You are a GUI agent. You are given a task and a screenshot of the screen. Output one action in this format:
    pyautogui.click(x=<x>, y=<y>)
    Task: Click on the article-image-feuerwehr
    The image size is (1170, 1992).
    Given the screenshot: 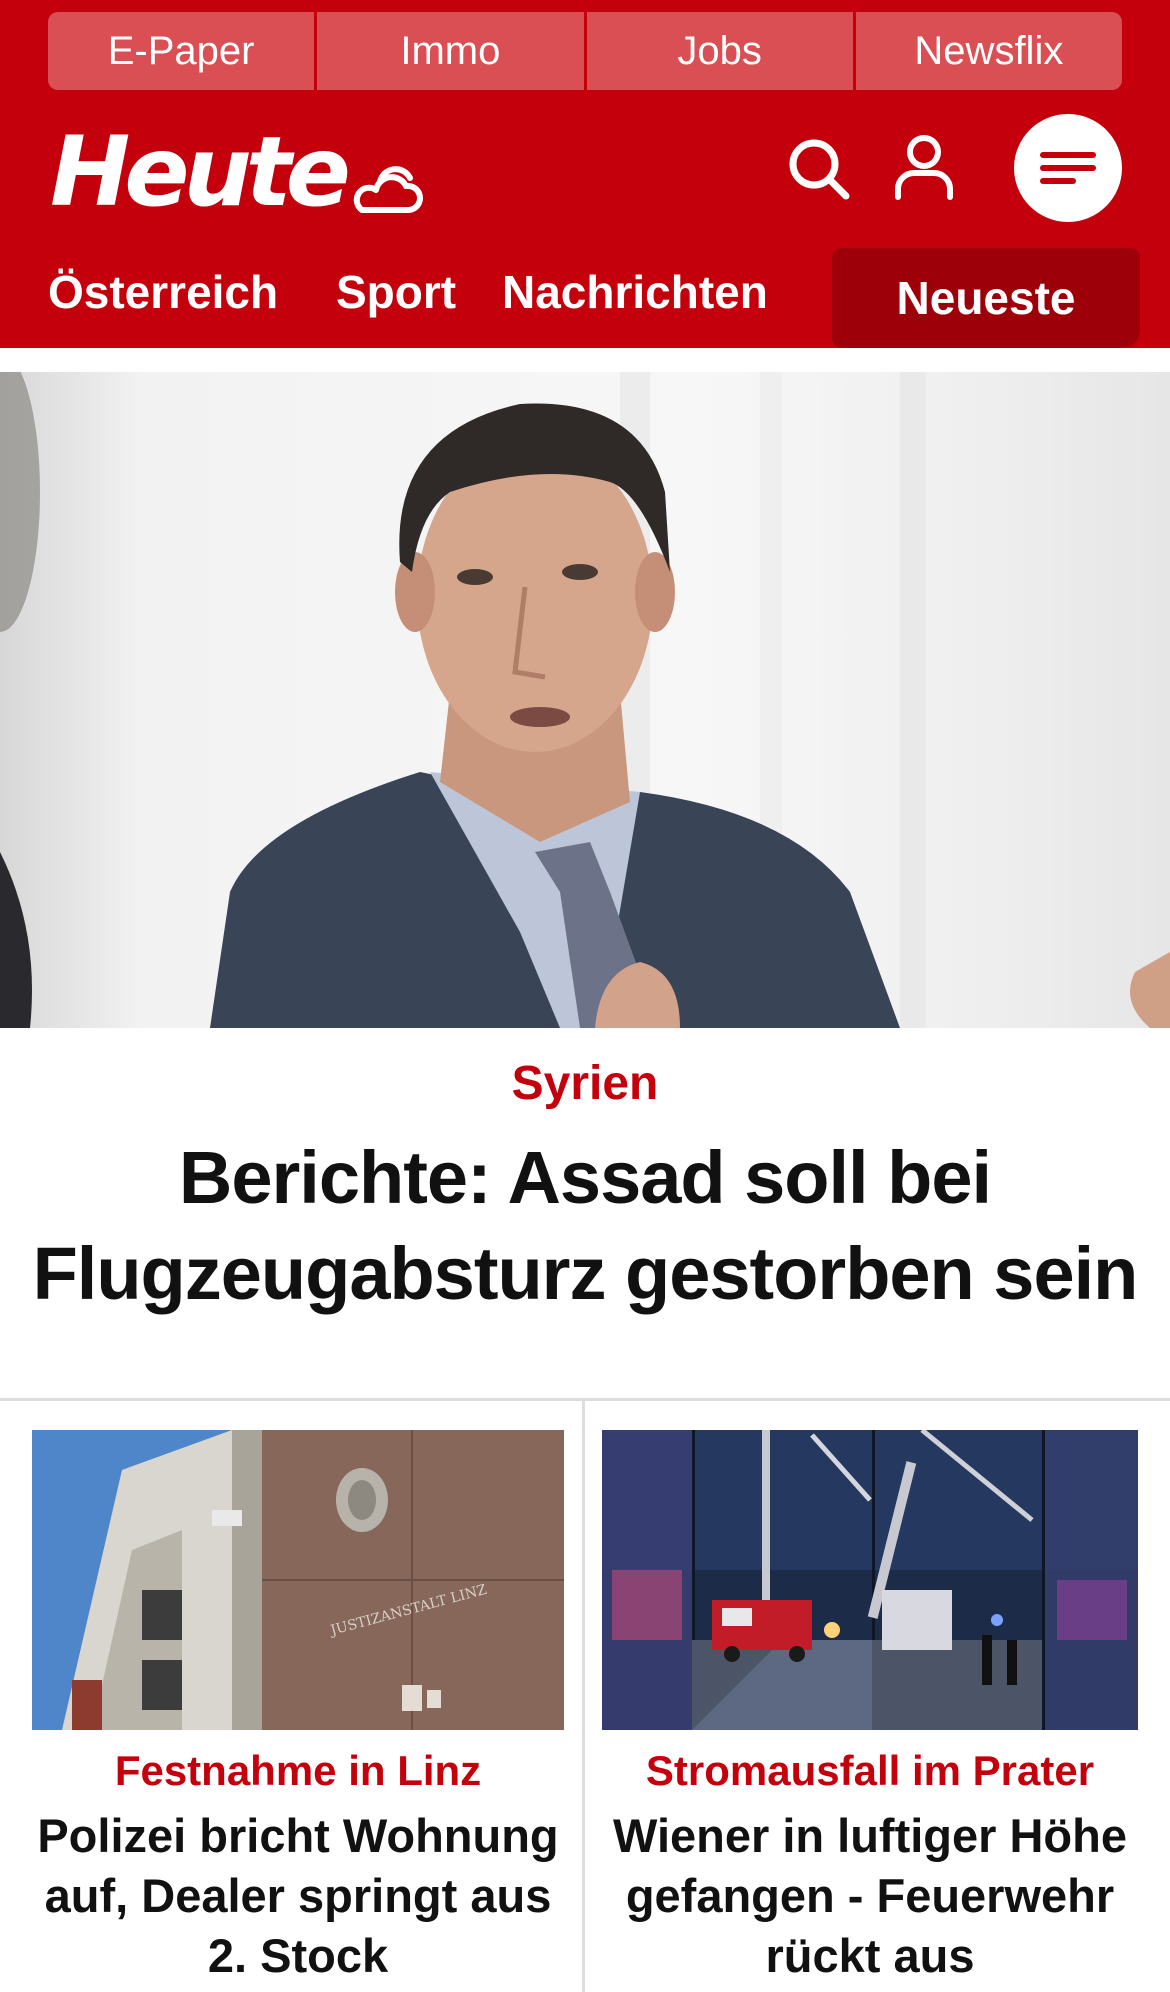 What is the action you would take?
    pyautogui.click(x=870, y=1580)
    